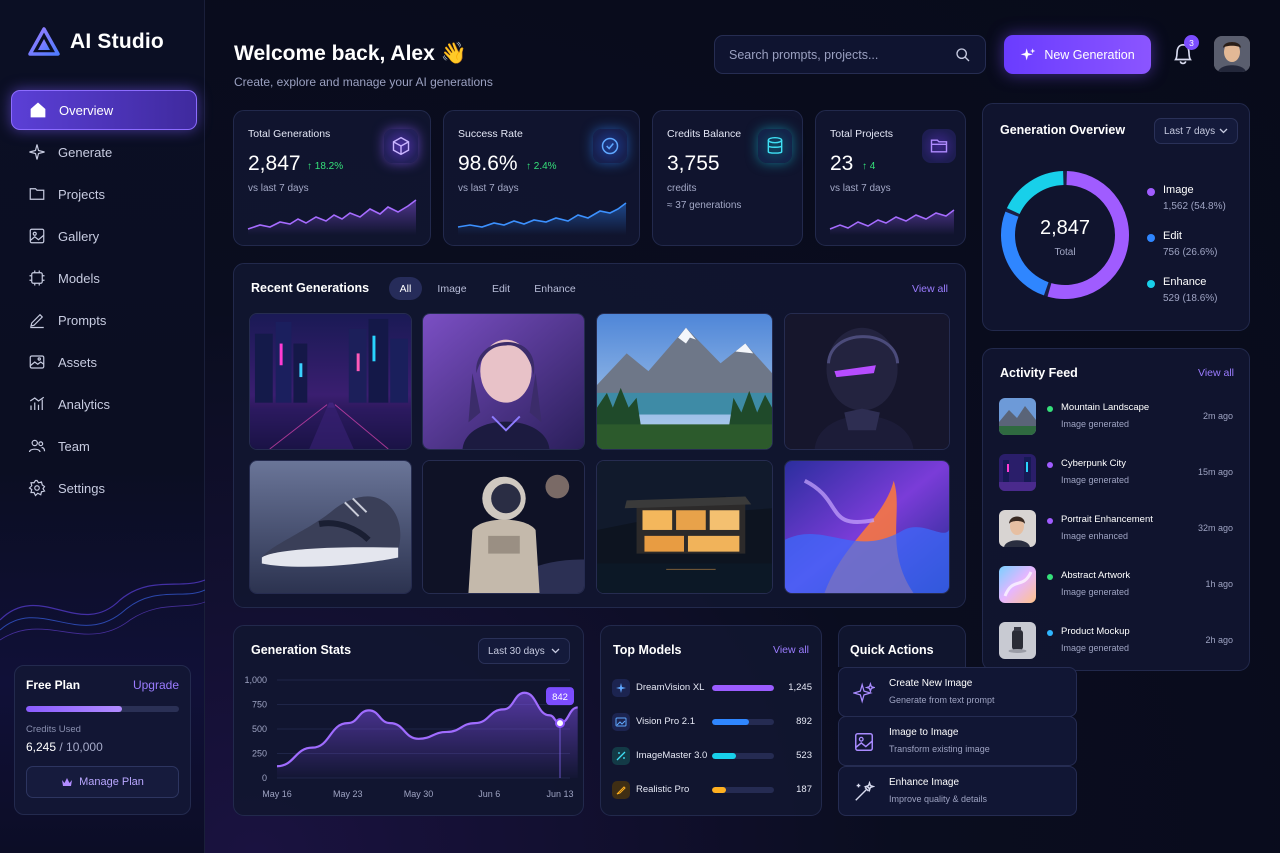 This screenshot has height=853, width=1280. Describe the element at coordinates (712, 722) in the screenshot. I see `model-row: Vision Pro 2.1 892` at that location.